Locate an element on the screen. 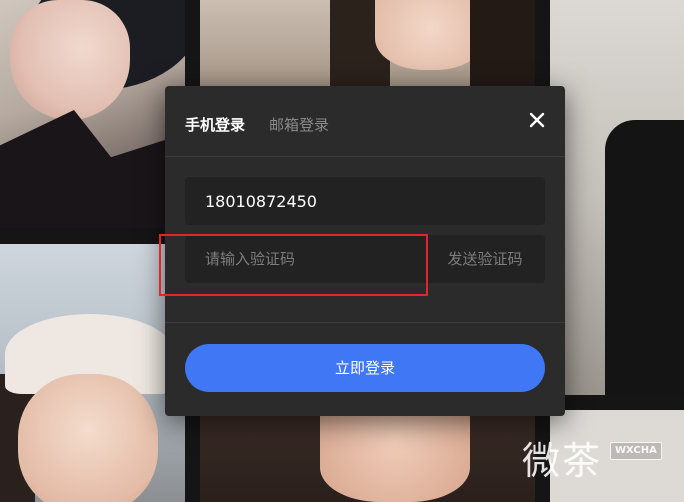 The height and width of the screenshot is (502, 684). tab-email-login: 邮箱登录 is located at coordinates (299, 125).